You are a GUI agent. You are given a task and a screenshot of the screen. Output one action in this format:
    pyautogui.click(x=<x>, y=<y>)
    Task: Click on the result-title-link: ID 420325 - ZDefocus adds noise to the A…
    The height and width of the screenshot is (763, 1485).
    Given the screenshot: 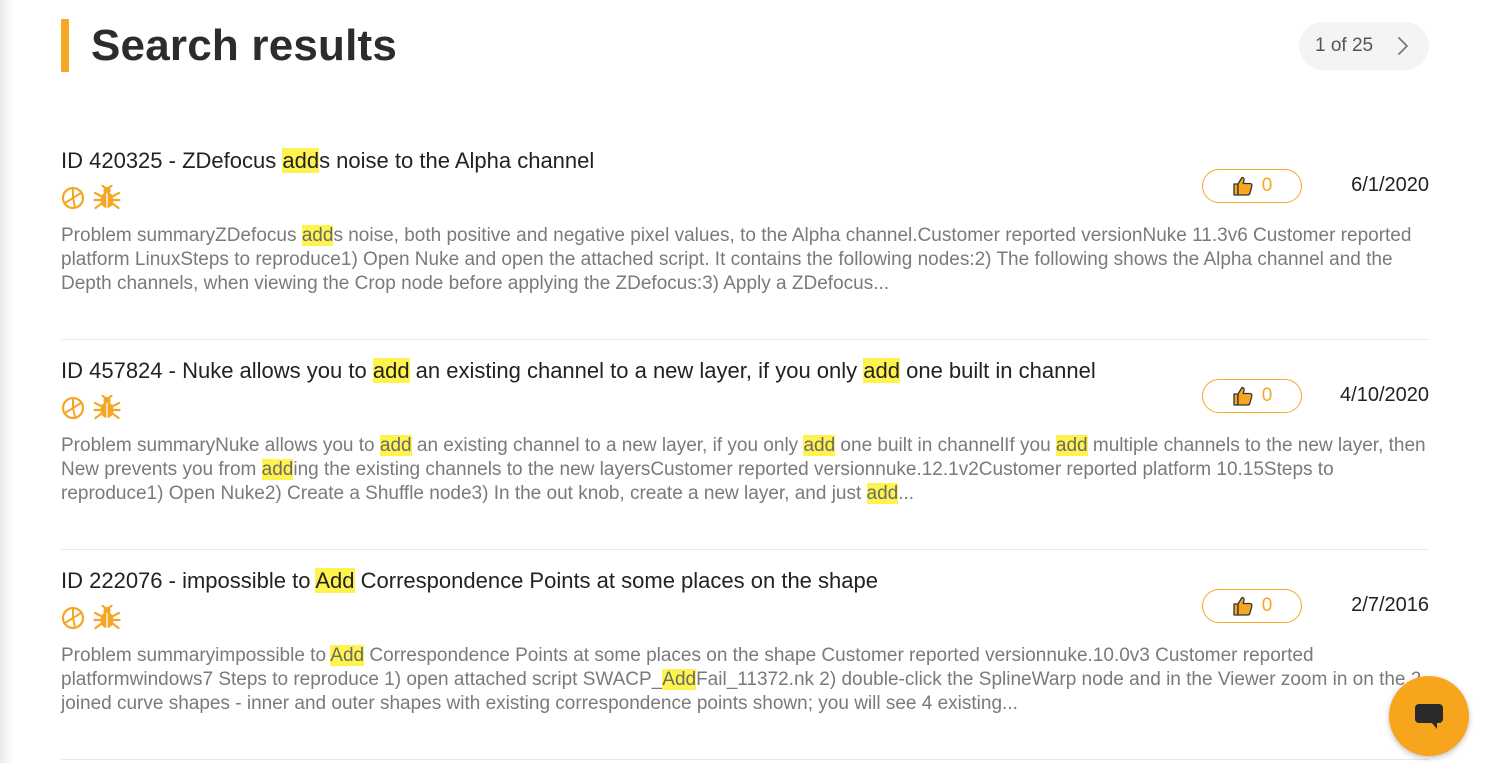 What is the action you would take?
    pyautogui.click(x=327, y=161)
    